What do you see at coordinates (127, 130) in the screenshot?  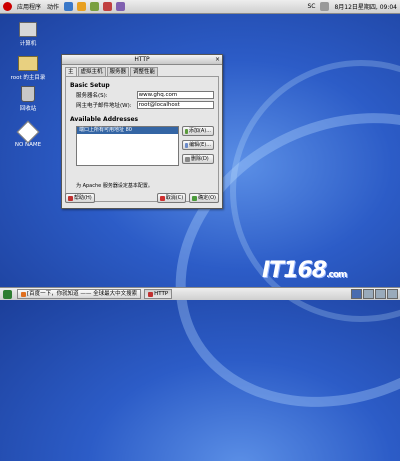 I see `list-item: 端口上所有可用地址 80` at bounding box center [127, 130].